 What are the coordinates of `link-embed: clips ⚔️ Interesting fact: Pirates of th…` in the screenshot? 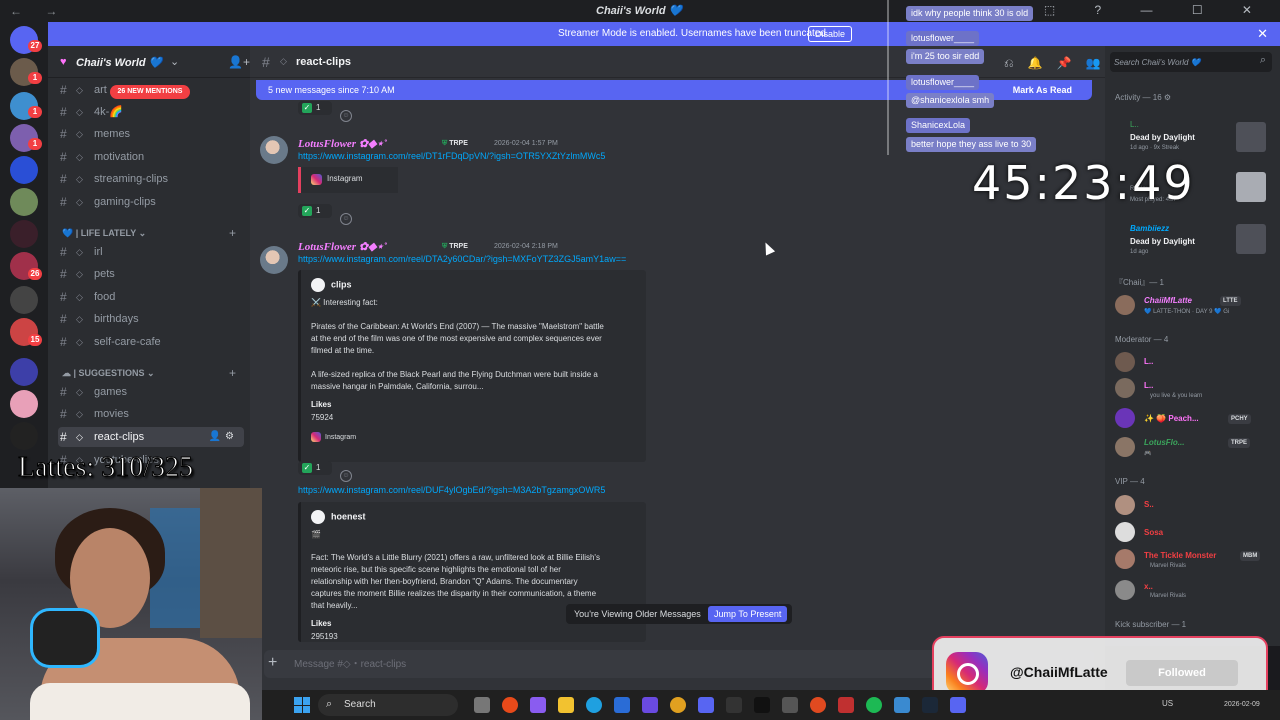 It's located at (472, 366).